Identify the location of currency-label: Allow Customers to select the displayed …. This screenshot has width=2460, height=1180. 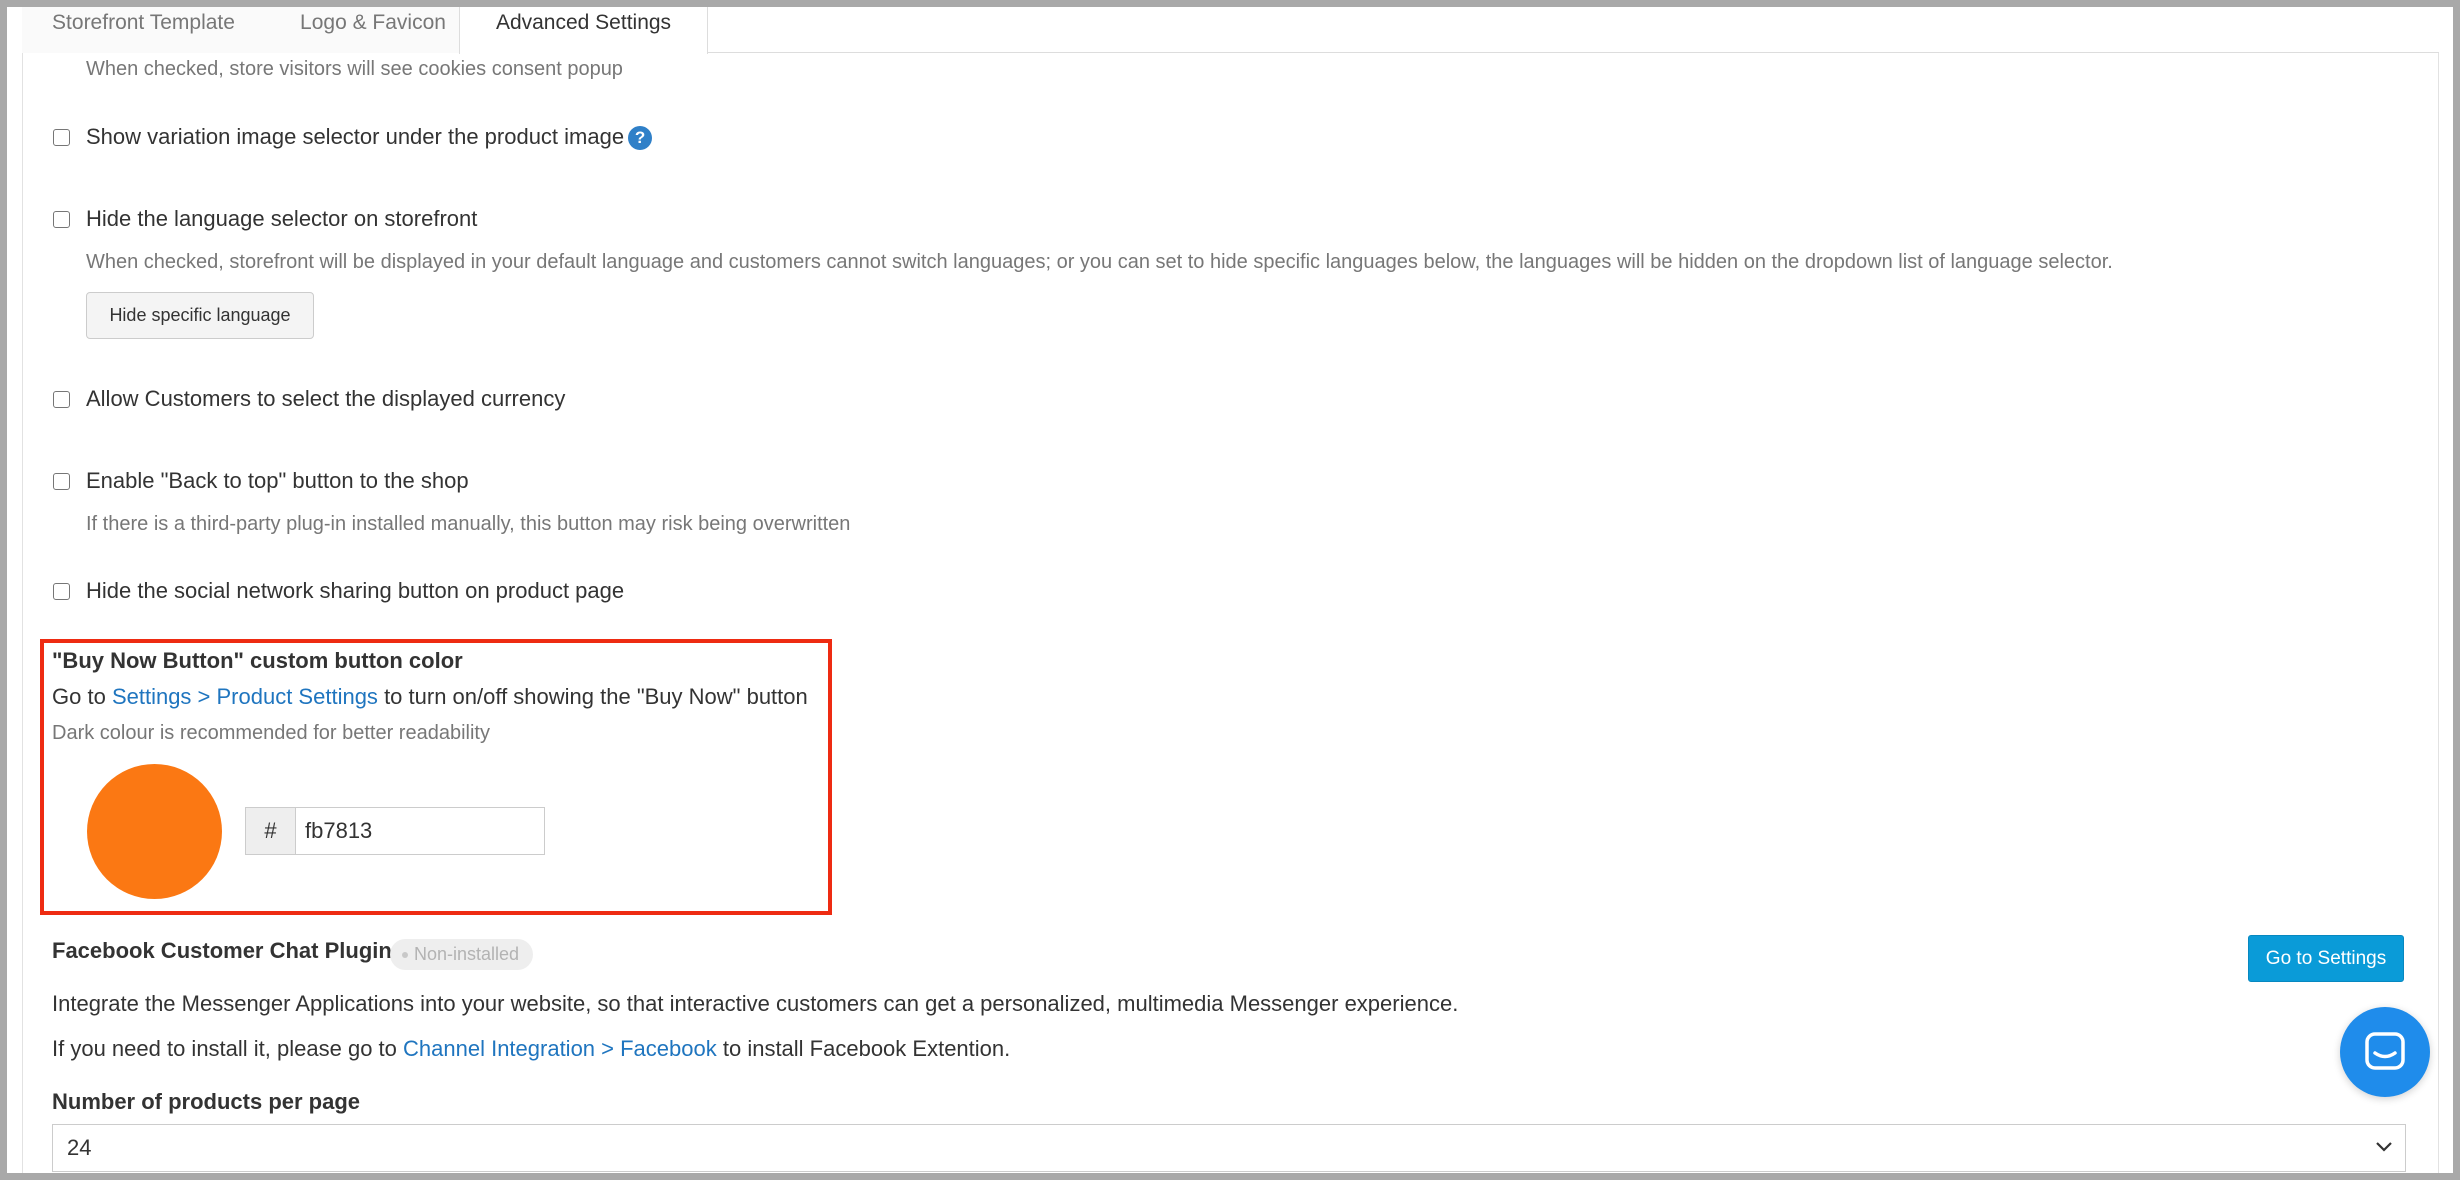
(325, 399).